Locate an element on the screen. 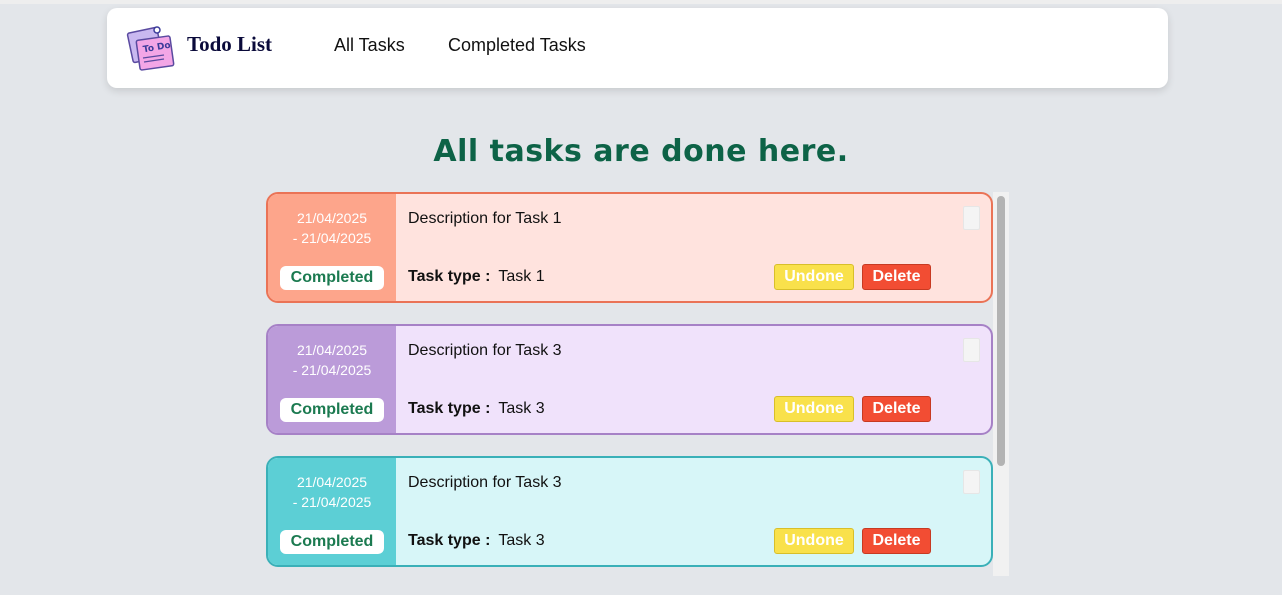 This screenshot has height=595, width=1282. task-description: Description for Task 1 is located at coordinates (485, 218).